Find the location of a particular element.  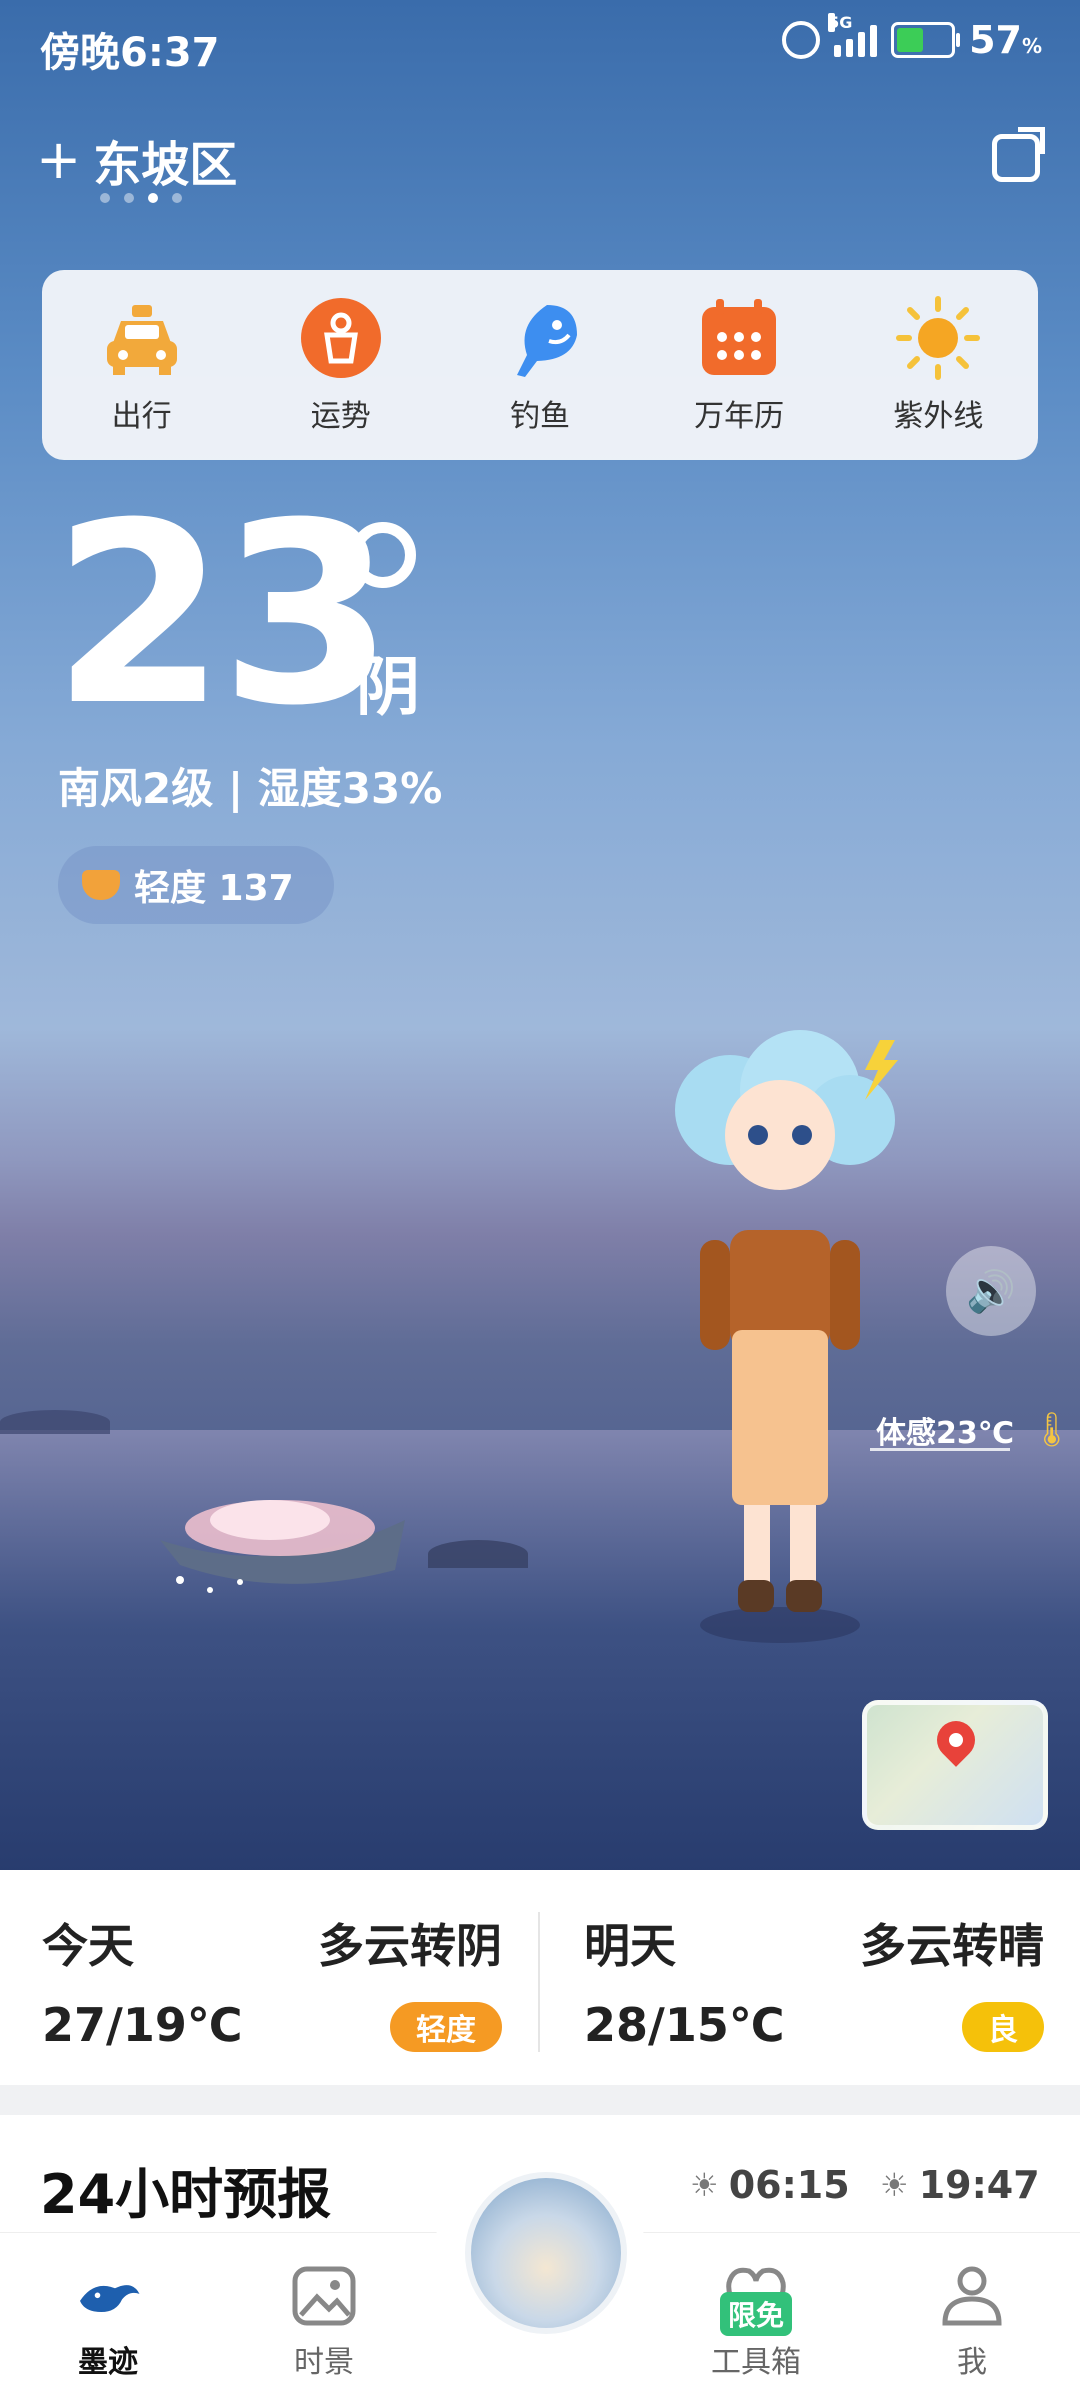

quick-action-fortune: 运势 is located at coordinates (341, 365).